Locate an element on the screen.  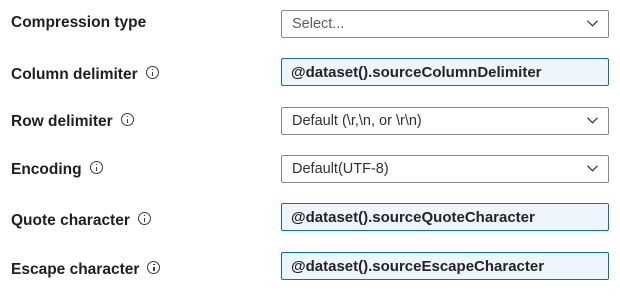
encoding-dropdown: Default(UTF-8) is located at coordinates (445, 169).